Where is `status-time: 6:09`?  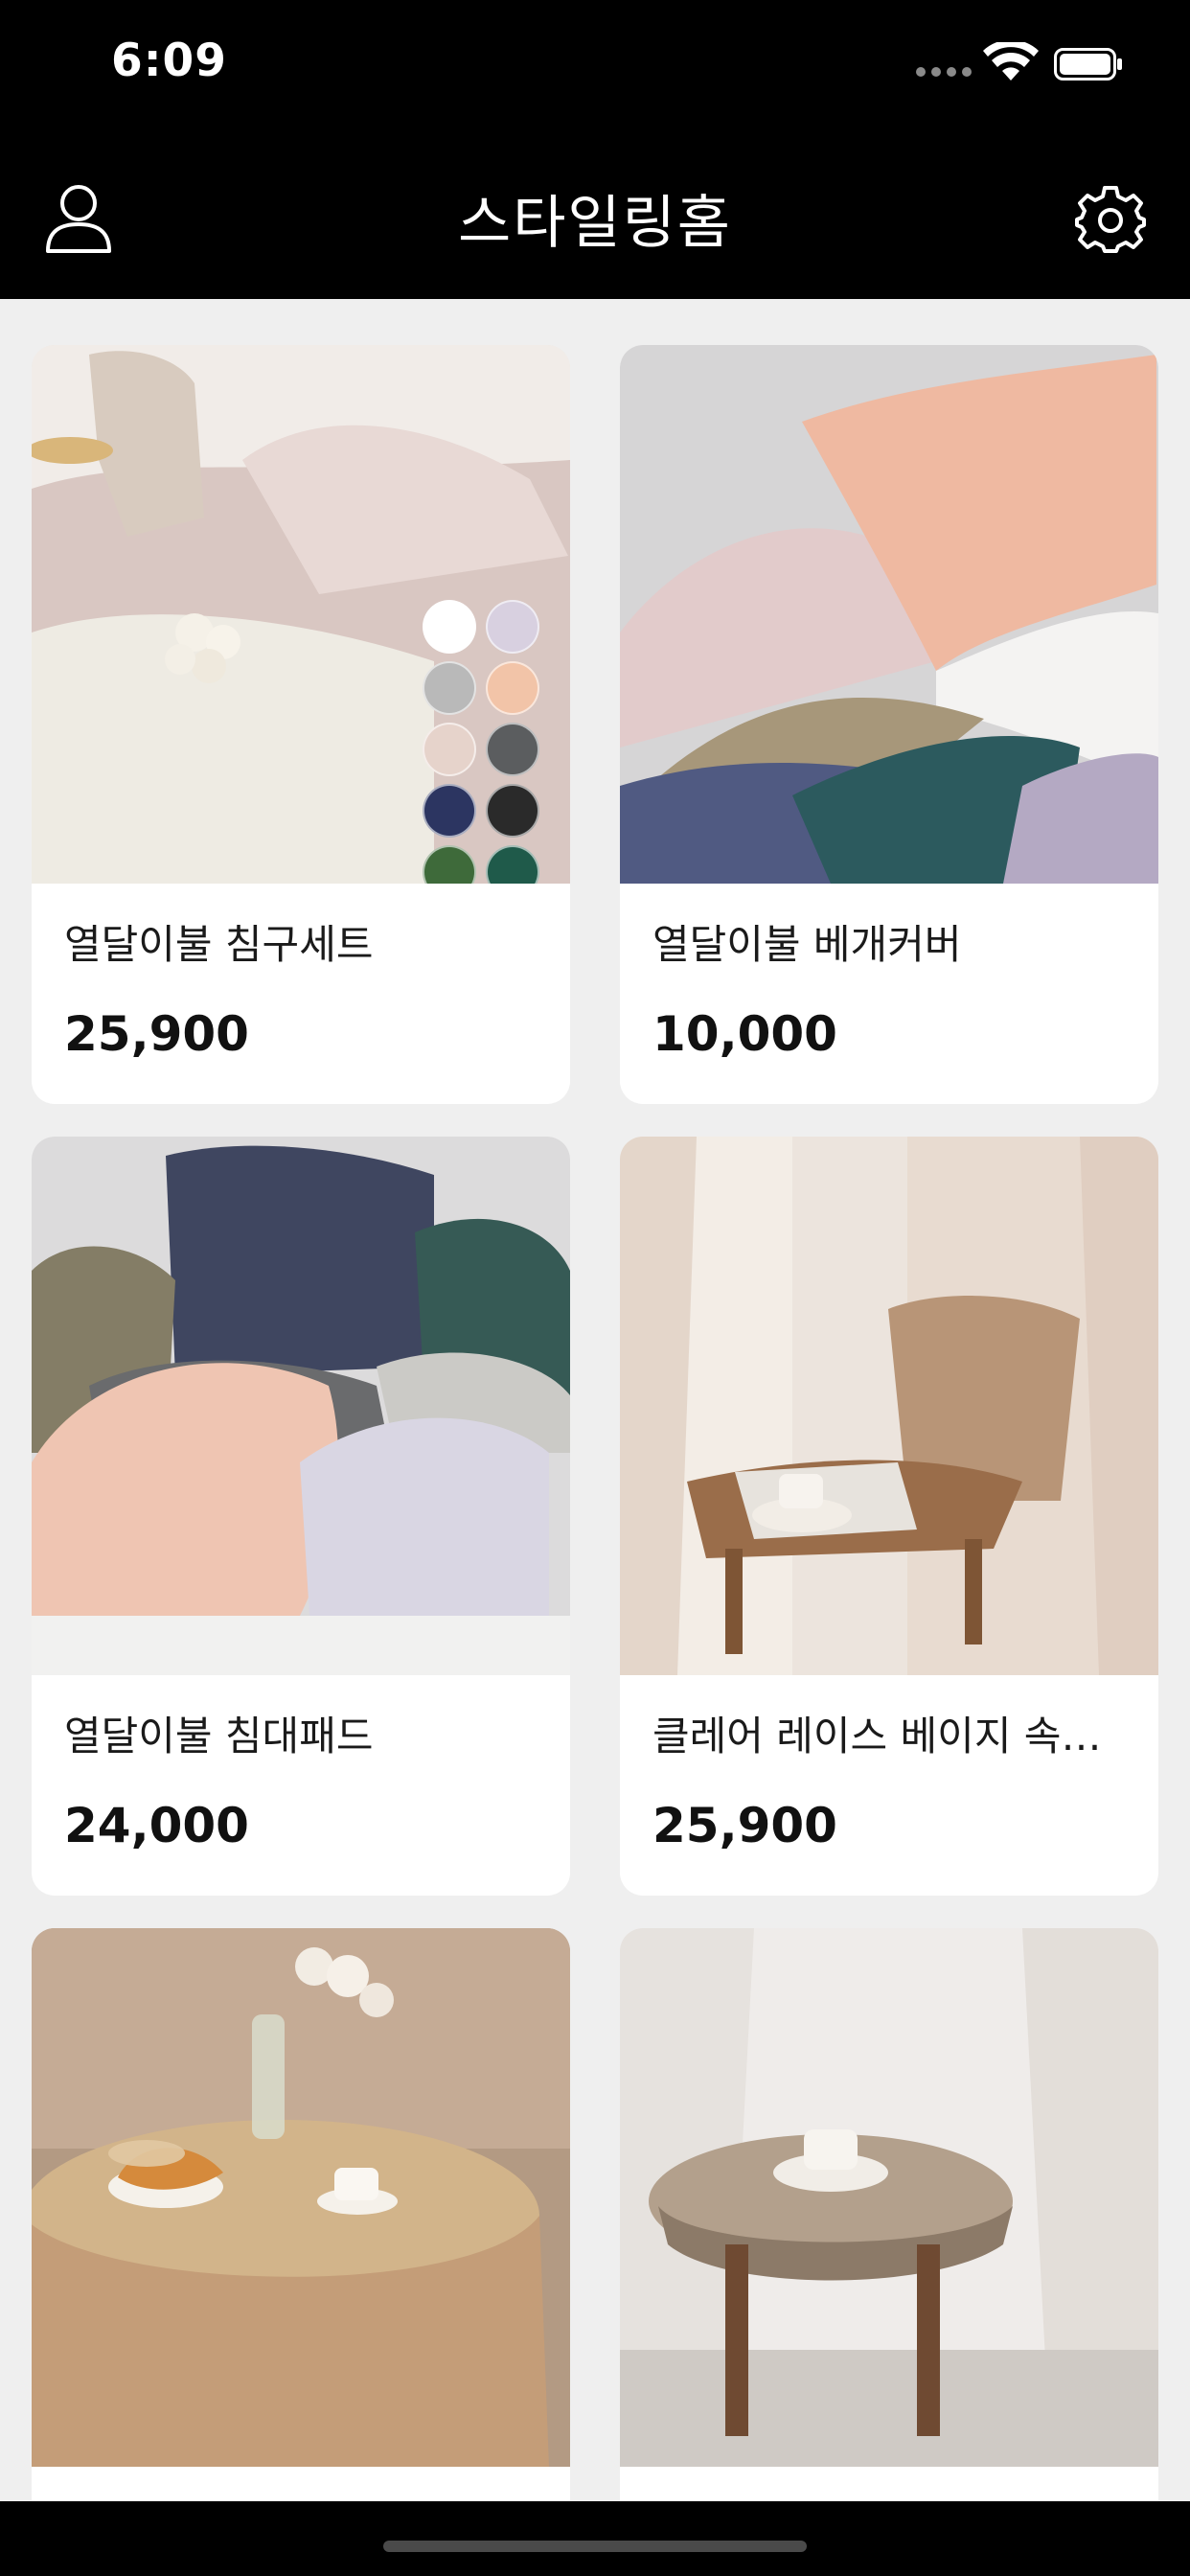
status-time: 6:09 is located at coordinates (169, 60).